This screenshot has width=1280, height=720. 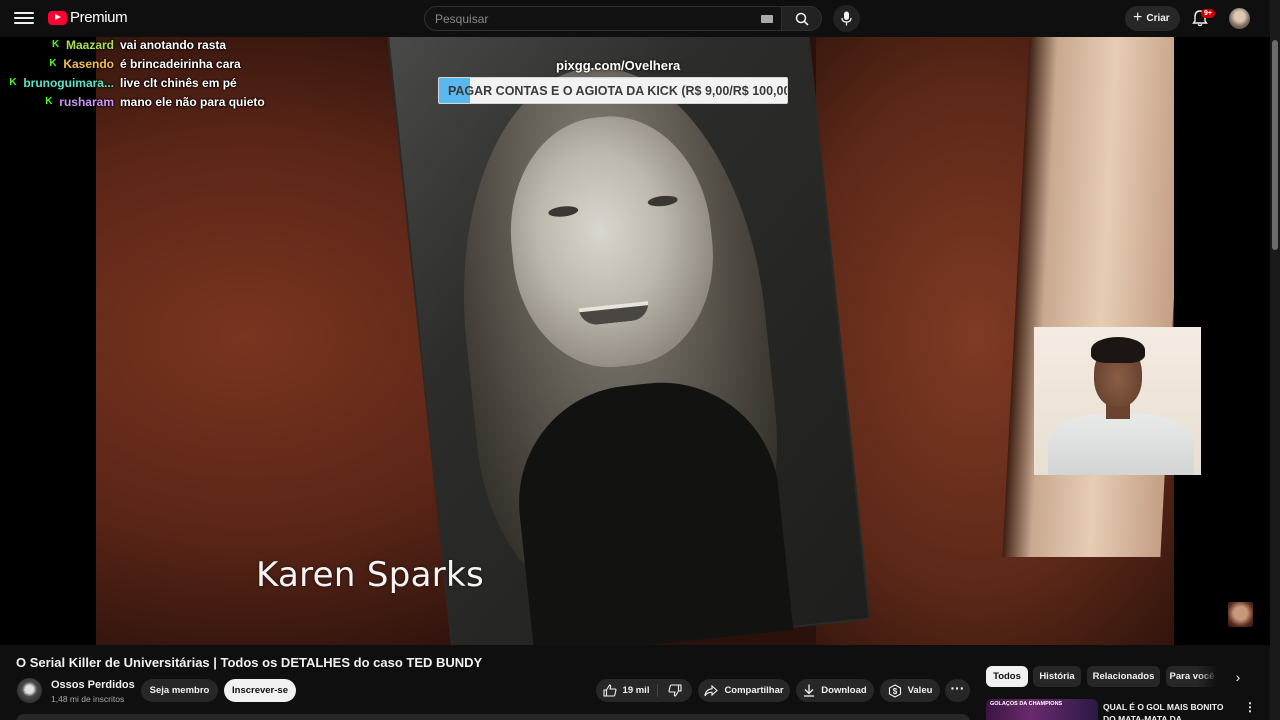 I want to click on scrollbar-thumb, so click(x=1275, y=145).